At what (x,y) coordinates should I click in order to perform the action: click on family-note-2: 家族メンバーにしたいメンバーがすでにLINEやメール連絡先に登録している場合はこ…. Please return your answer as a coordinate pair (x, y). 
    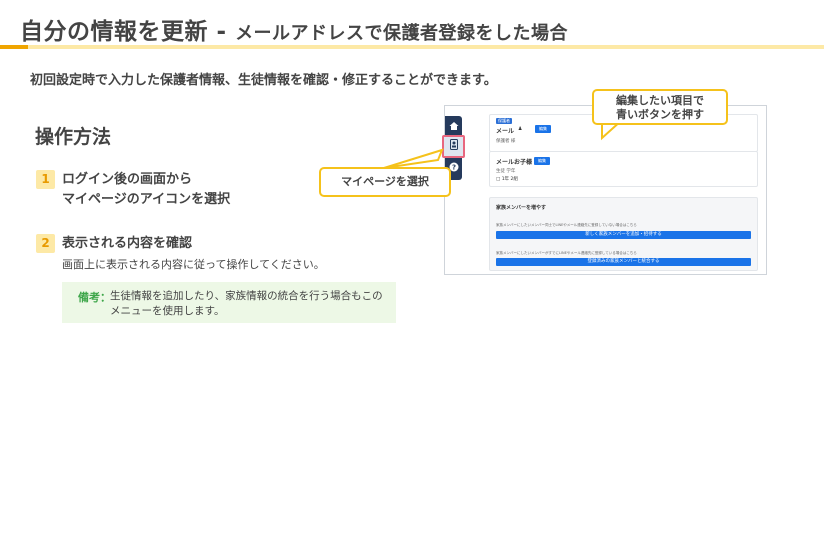
    Looking at the image, I should click on (566, 253).